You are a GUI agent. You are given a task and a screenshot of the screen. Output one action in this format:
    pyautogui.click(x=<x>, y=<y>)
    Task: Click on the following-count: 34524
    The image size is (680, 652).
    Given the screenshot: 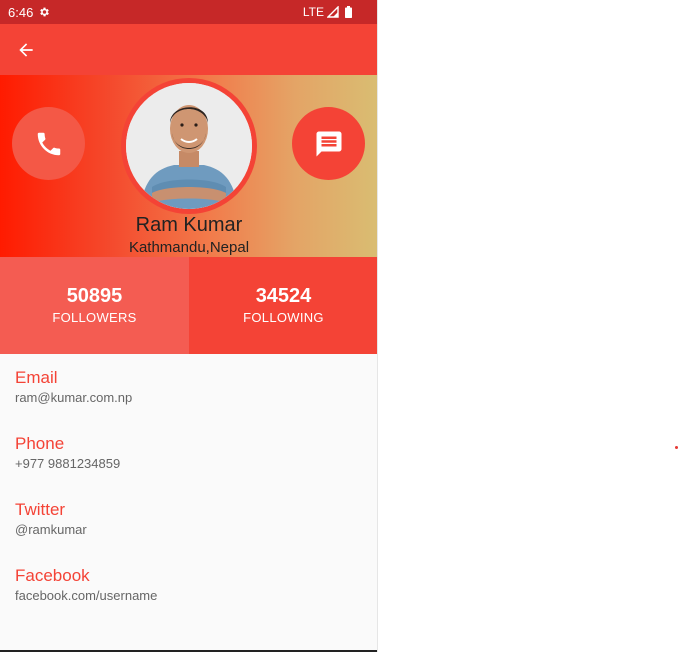 What is the action you would take?
    pyautogui.click(x=283, y=296)
    